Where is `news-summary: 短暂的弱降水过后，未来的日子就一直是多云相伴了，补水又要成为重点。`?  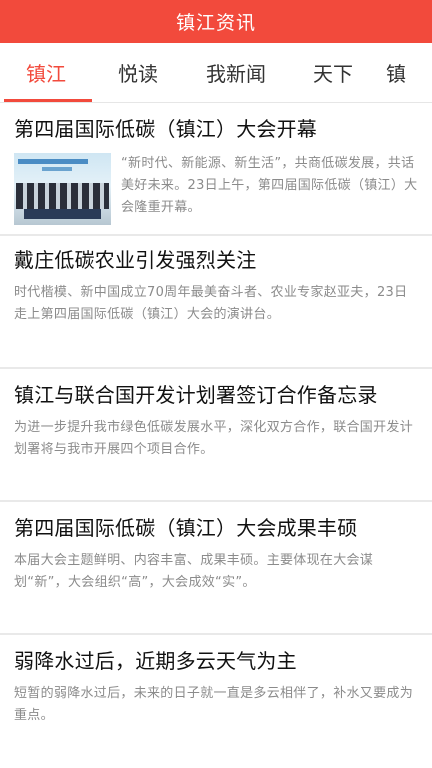
news-summary: 短暂的弱降水过后，未来的日子就一直是多云相伴了，补水又要成为重点。 is located at coordinates (214, 704).